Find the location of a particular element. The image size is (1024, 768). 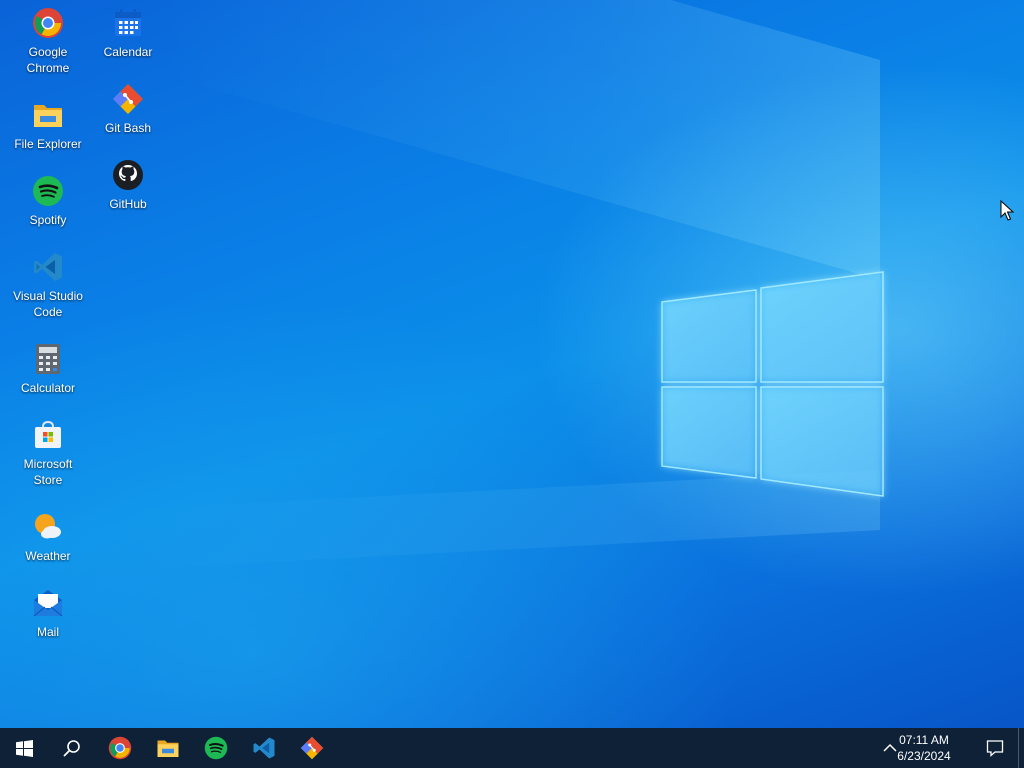

taskbar-chrome-button is located at coordinates (120, 748).